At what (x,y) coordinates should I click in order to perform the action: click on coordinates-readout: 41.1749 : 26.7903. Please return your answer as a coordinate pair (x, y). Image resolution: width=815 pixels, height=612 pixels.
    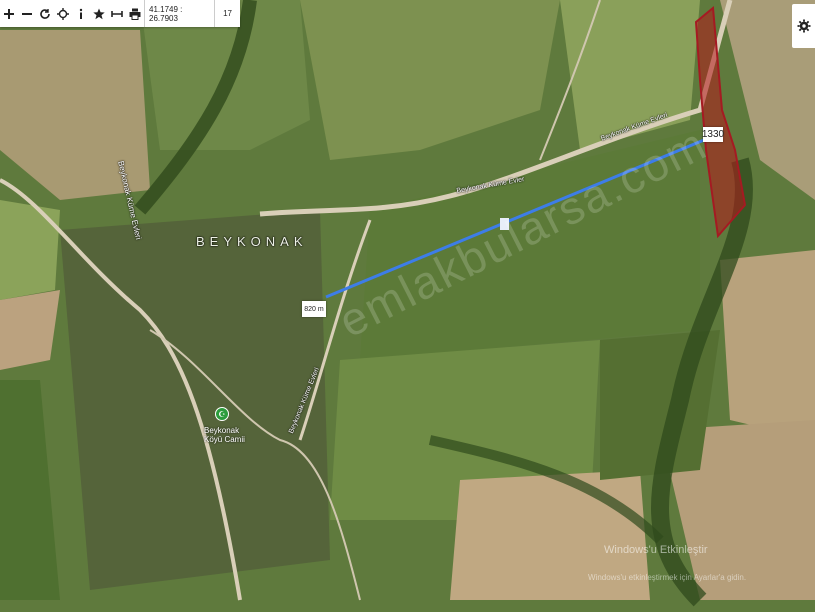
    Looking at the image, I should click on (179, 13).